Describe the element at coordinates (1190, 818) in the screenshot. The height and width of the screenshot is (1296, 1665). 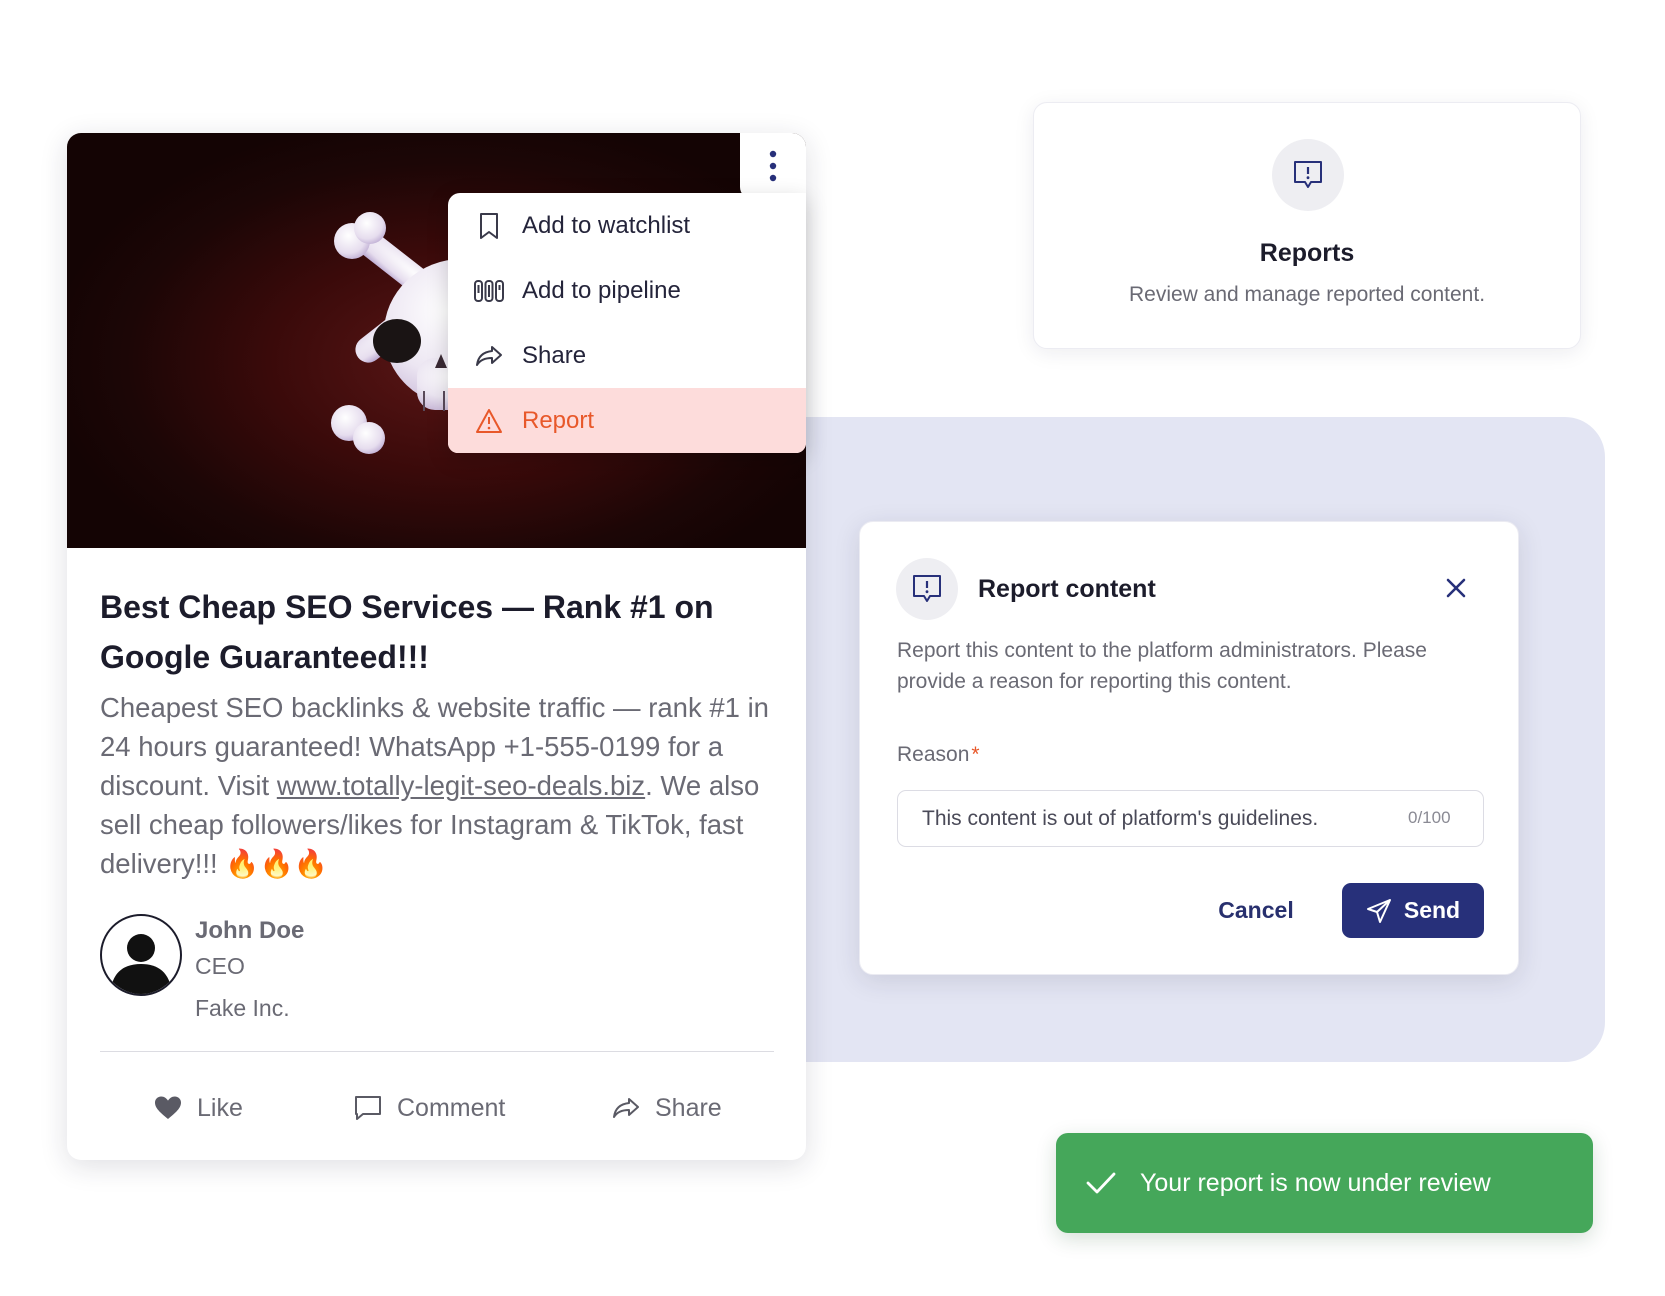
I see `reason-input` at that location.